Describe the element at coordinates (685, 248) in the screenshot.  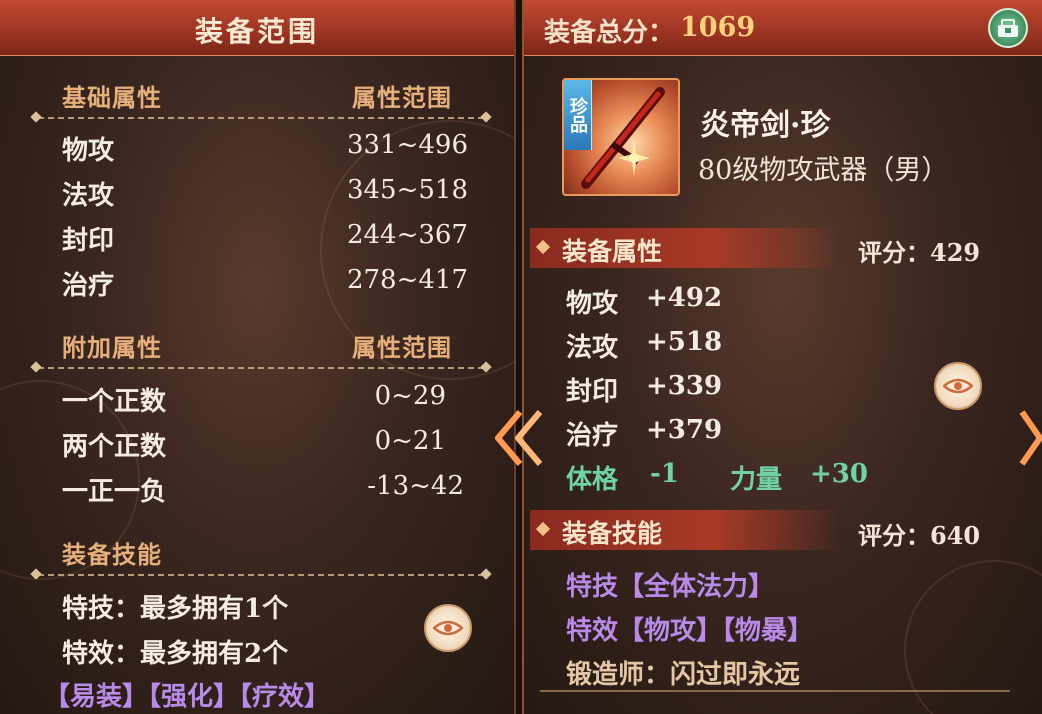
I see `attr-banner: 装备属性` at that location.